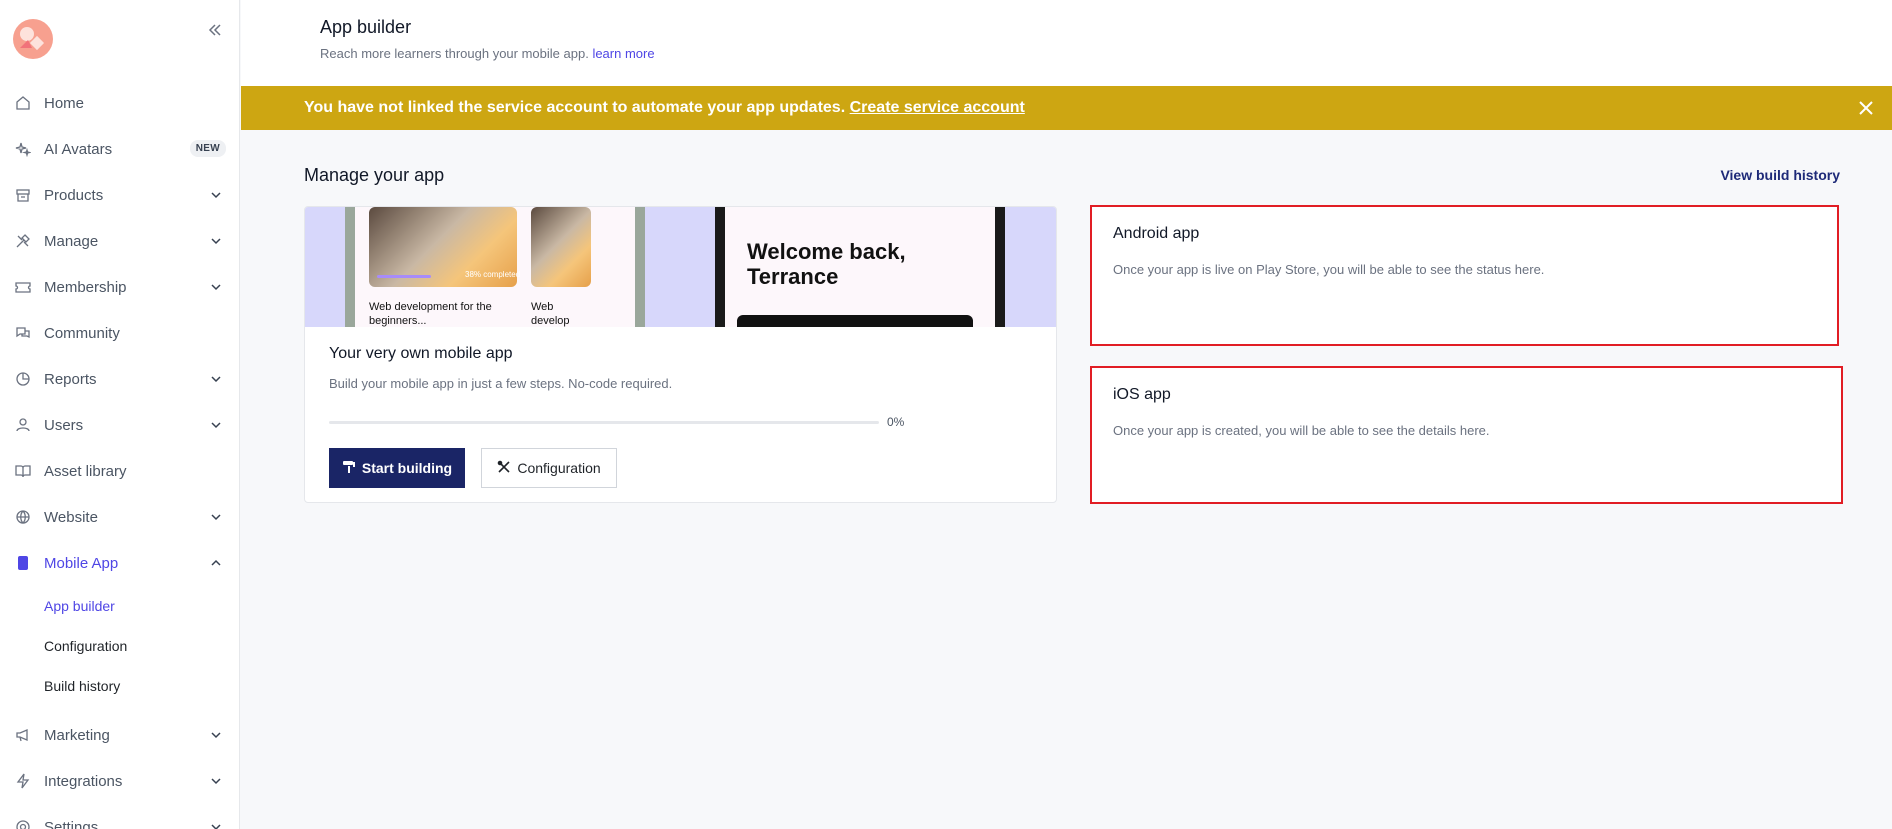 The height and width of the screenshot is (829, 1892). I want to click on sidebar-subitem-configuration: Configuration, so click(119, 646).